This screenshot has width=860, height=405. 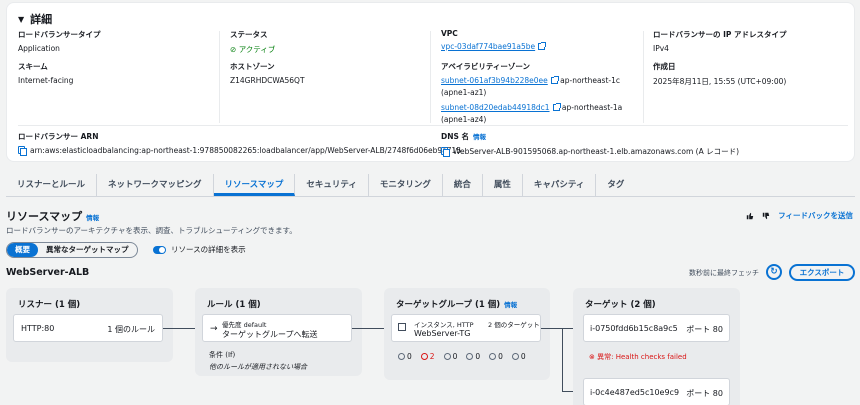 I want to click on tab-attributes: 属性, so click(x=503, y=185).